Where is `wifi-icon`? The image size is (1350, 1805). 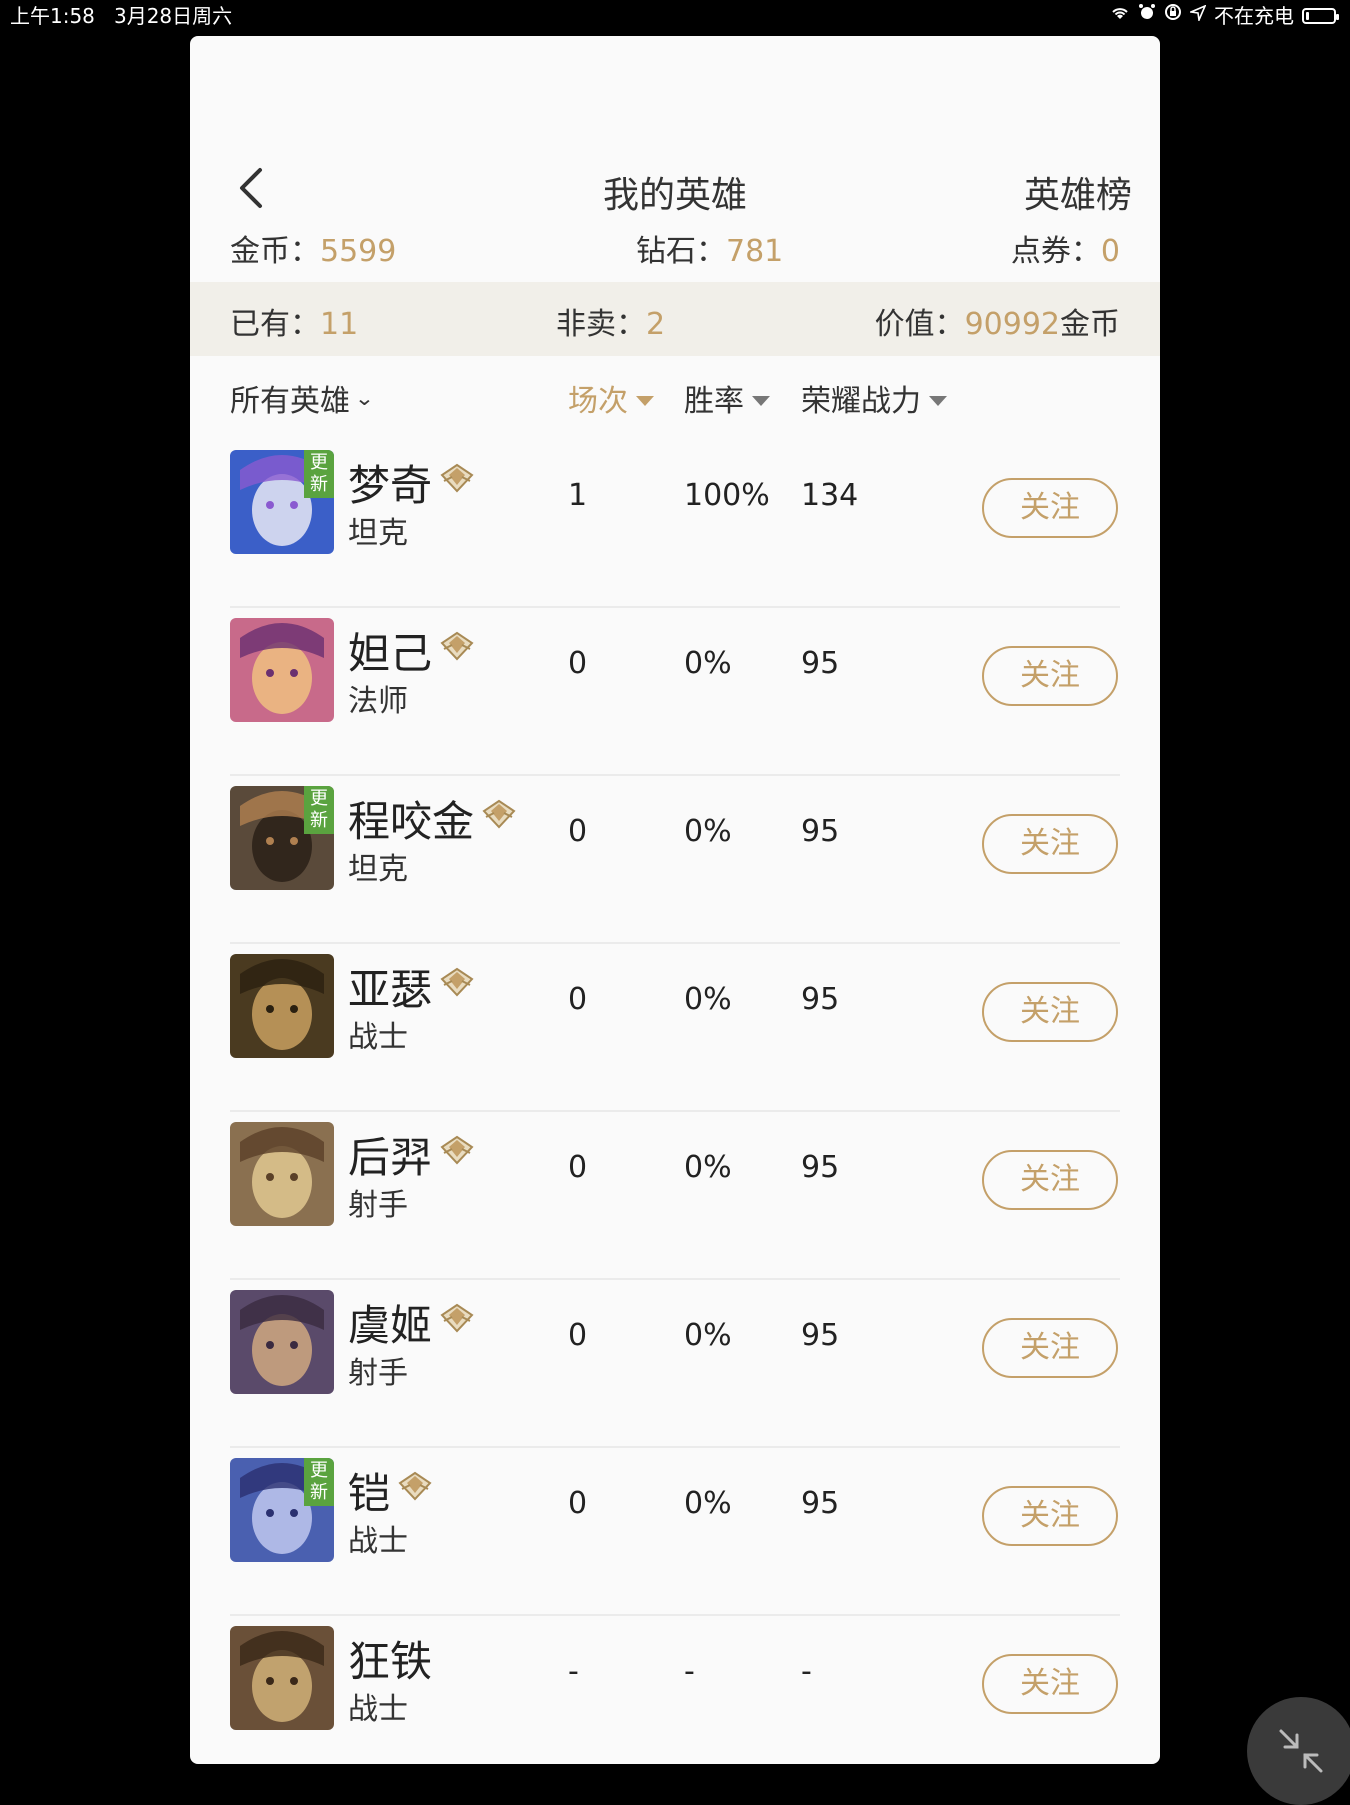
wifi-icon is located at coordinates (1120, 16).